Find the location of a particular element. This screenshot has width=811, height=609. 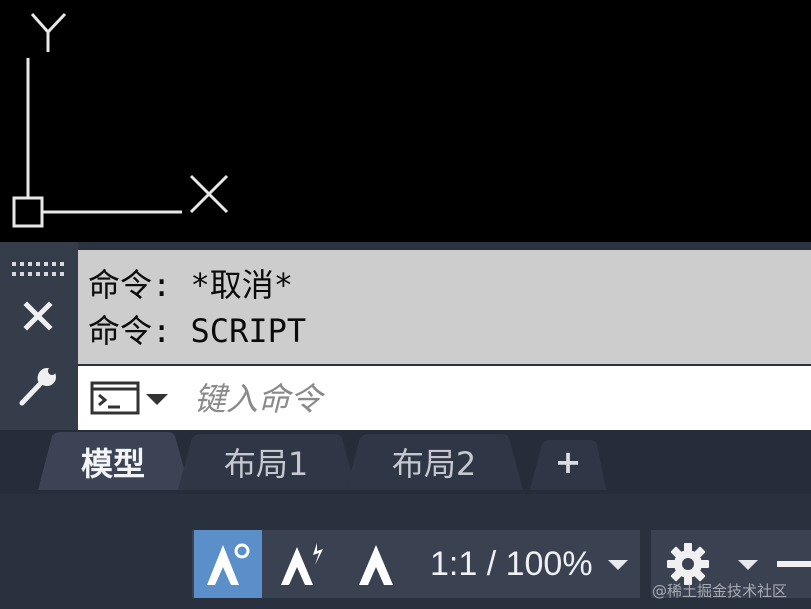

recent-commands-button is located at coordinates (131, 398).